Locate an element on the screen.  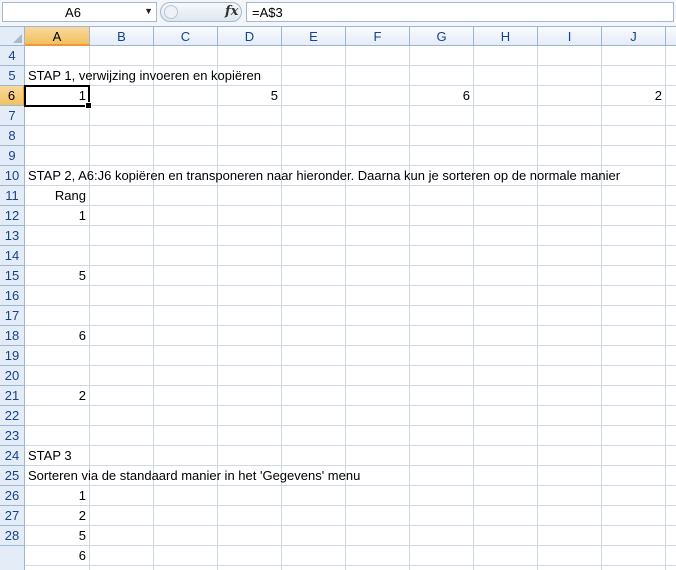
formula-bar: A6 ▼ fx =A$3 is located at coordinates (338, 13).